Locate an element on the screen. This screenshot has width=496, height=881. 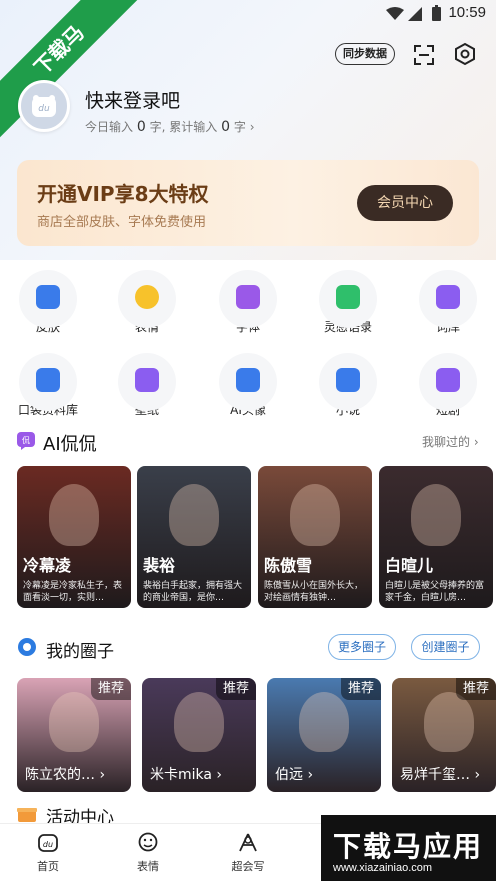
vip-title: 开通VIP享8大特权 is located at coordinates (123, 194).